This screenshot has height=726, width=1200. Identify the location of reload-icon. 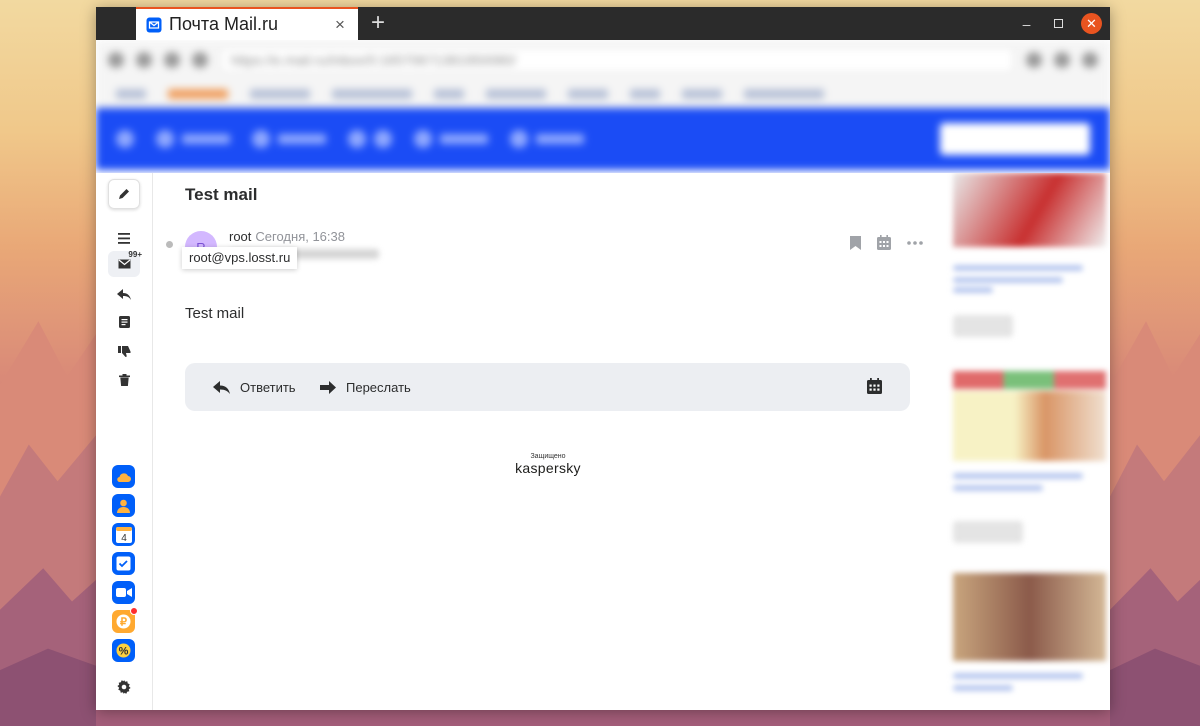
(172, 60).